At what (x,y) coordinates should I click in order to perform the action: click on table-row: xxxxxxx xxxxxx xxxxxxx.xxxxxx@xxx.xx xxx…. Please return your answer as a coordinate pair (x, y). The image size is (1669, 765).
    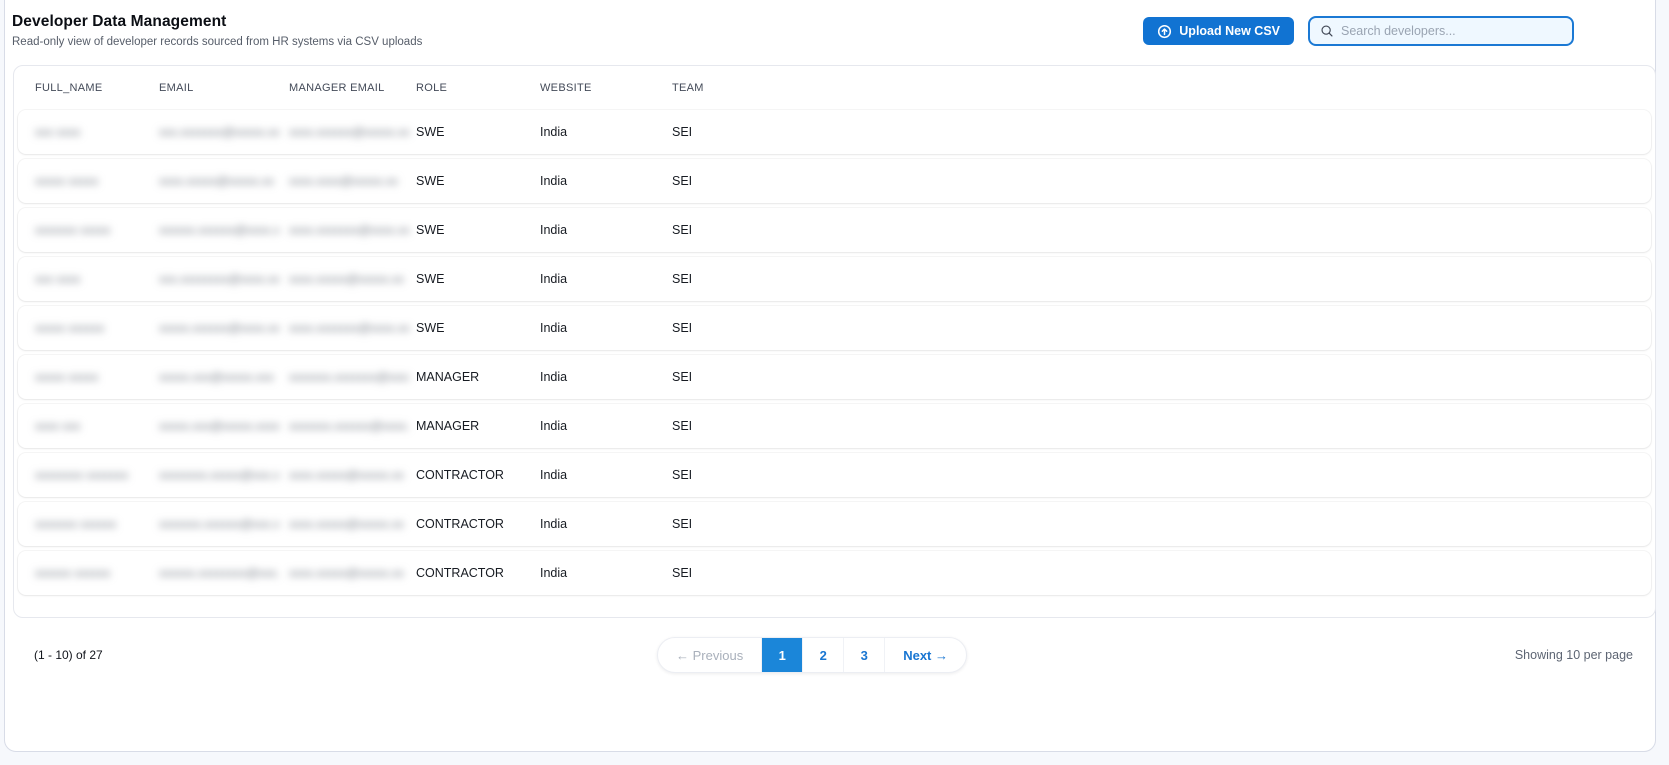
    Looking at the image, I should click on (834, 524).